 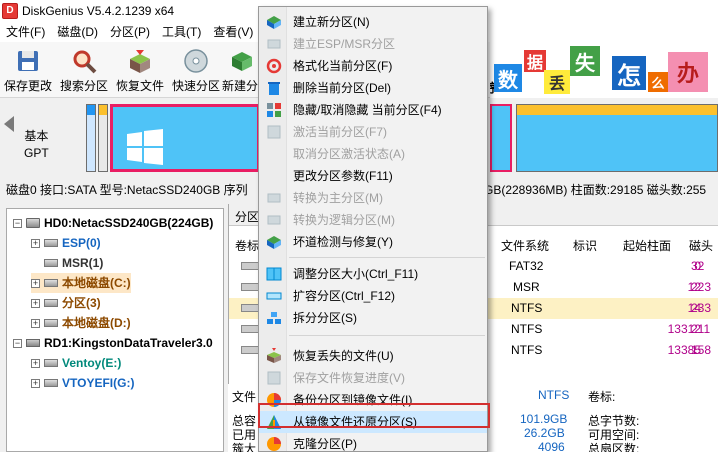 I want to click on tree-item-esp: + ESP(0), so click(x=66, y=243).